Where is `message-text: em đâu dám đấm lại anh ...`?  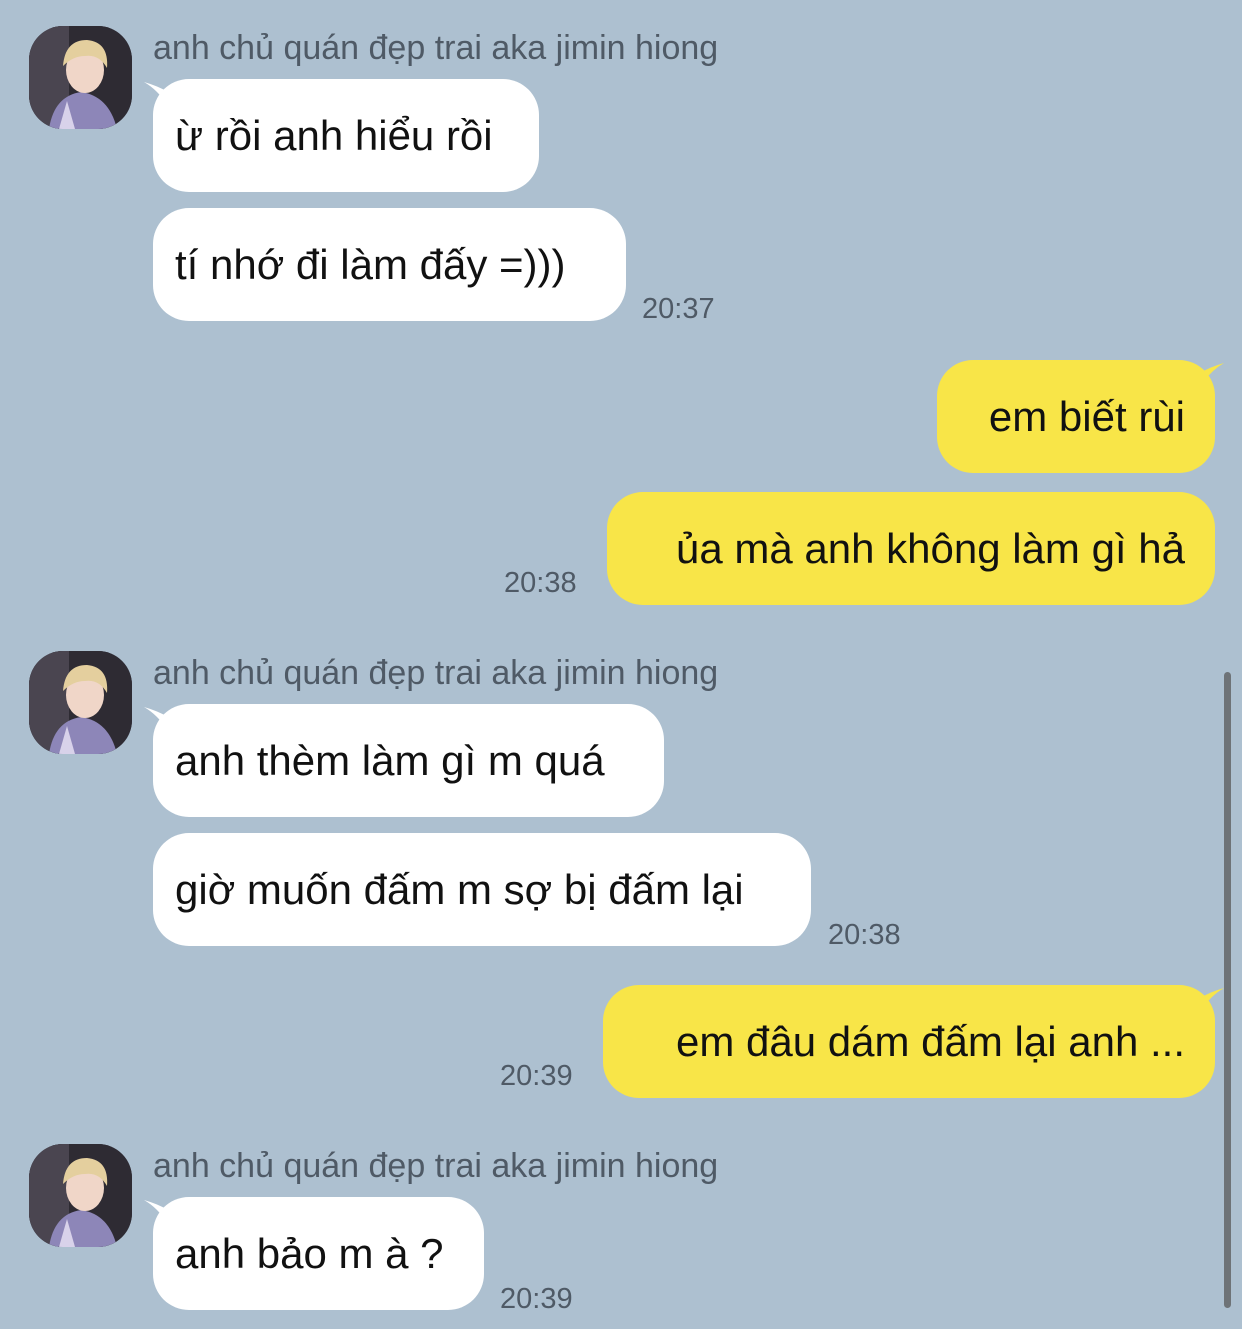 message-text: em đâu dám đấm lại anh ... is located at coordinates (930, 1041).